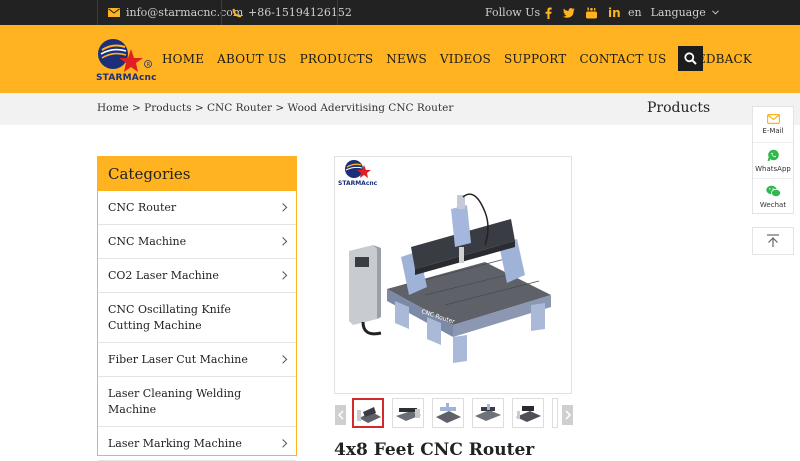 The height and width of the screenshot is (461, 800). I want to click on float-whatsapp-button: WhatsApp, so click(773, 161).